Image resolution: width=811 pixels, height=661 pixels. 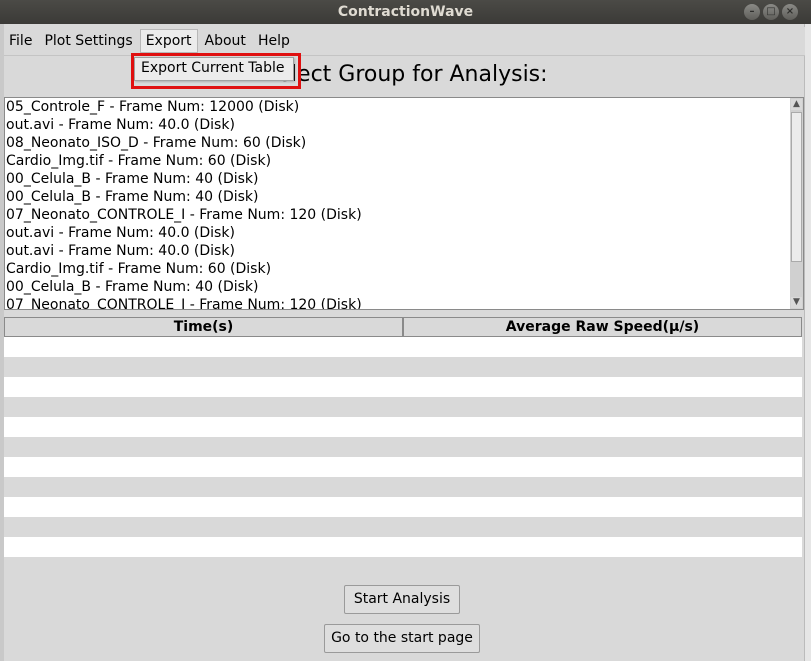 I want to click on column-header-speed: Average Raw Speed(μ/s), so click(x=602, y=327).